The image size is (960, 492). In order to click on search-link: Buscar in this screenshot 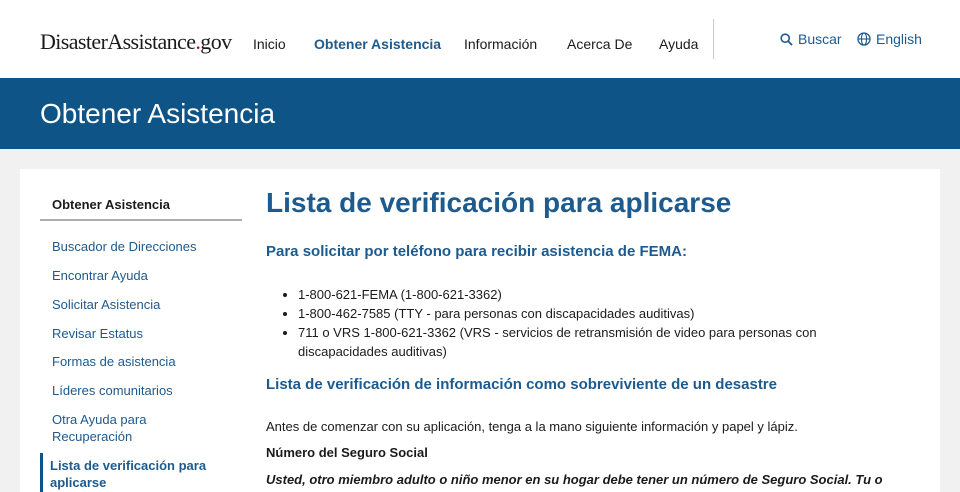, I will do `click(811, 39)`.